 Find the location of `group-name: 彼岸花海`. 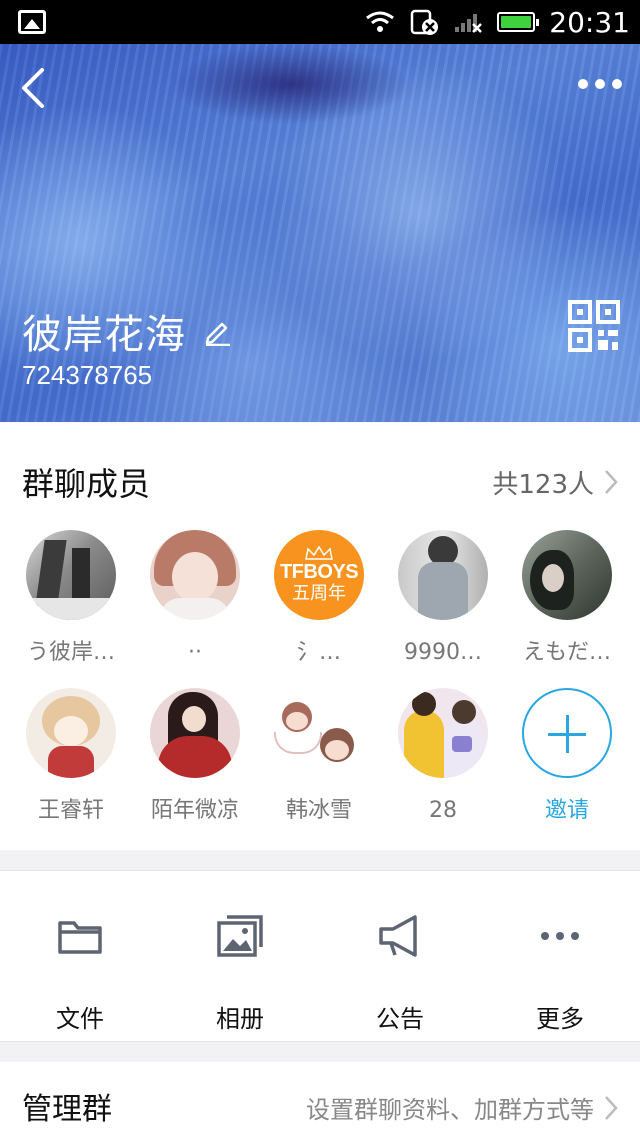

group-name: 彼岸花海 is located at coordinates (104, 335).